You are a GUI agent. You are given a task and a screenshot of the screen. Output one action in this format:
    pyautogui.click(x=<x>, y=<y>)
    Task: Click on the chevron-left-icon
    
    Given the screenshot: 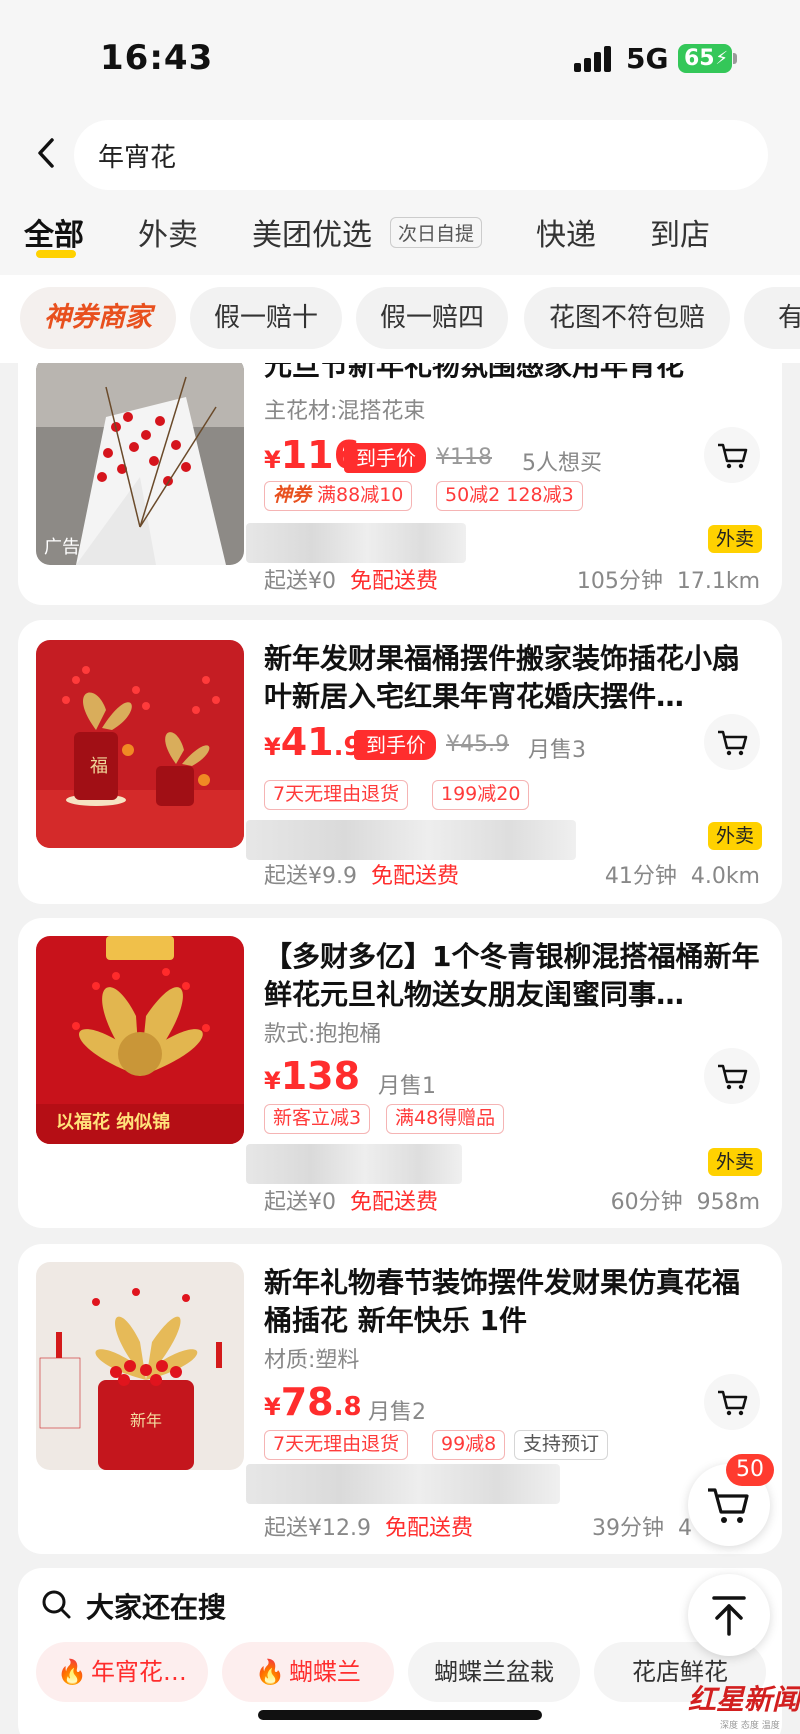 What is the action you would take?
    pyautogui.click(x=46, y=153)
    